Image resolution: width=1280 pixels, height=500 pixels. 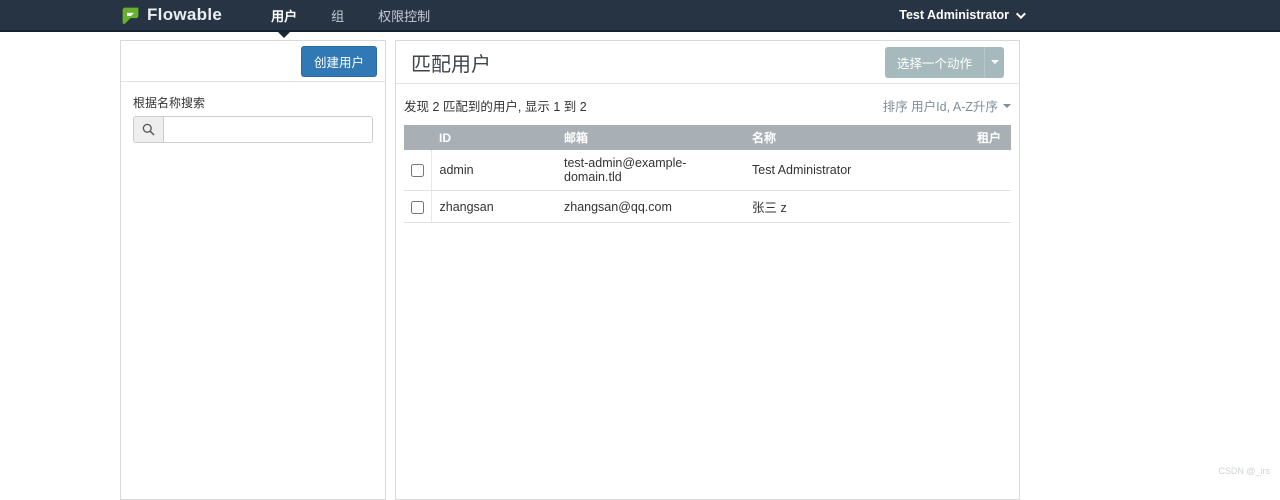 What do you see at coordinates (856, 170) in the screenshot?
I see `cell-name: Test Administrator` at bounding box center [856, 170].